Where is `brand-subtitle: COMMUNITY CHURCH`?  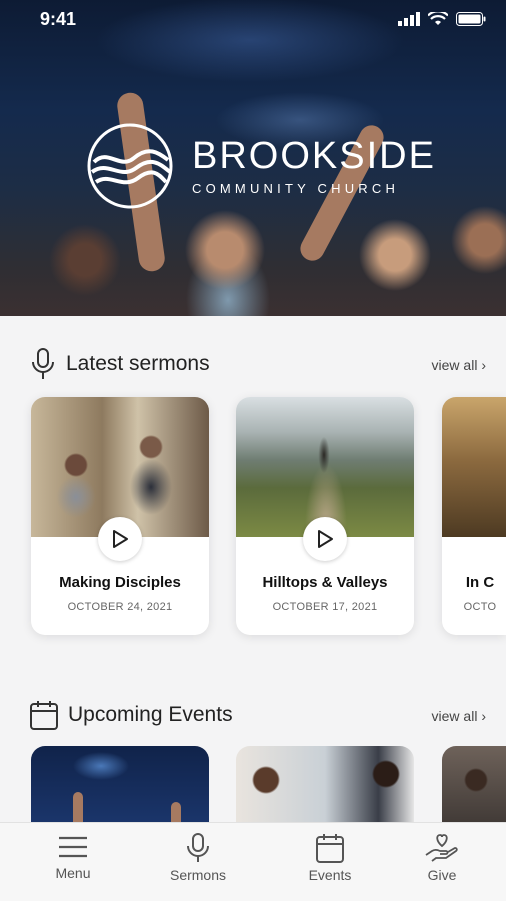 brand-subtitle: COMMUNITY CHURCH is located at coordinates (296, 188).